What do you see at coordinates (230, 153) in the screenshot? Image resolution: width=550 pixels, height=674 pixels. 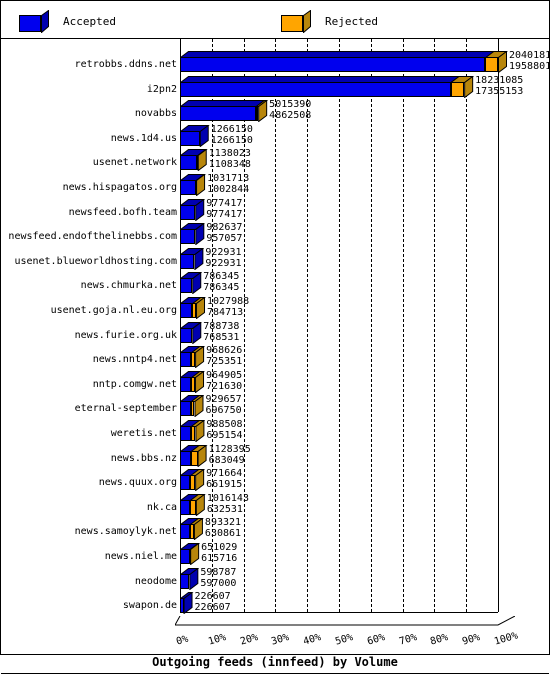 I see `bar-value-total: 1138023` at bounding box center [230, 153].